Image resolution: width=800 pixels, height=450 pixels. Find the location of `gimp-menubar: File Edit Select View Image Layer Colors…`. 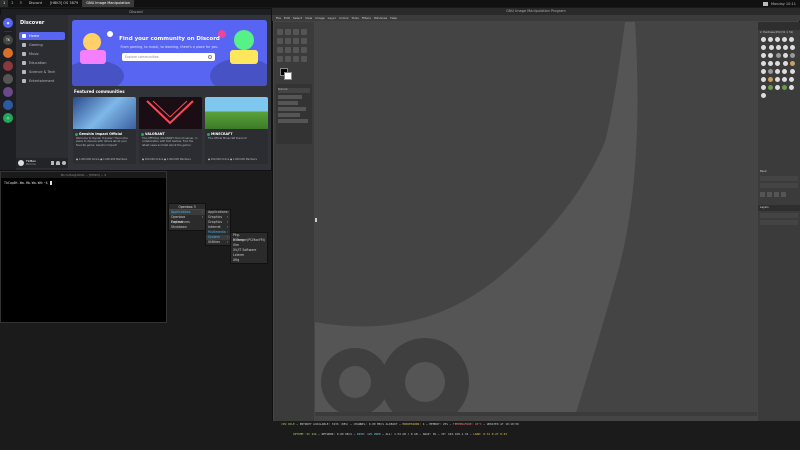

gimp-menubar: File Edit Select View Image Layer Colors… is located at coordinates (536, 18).